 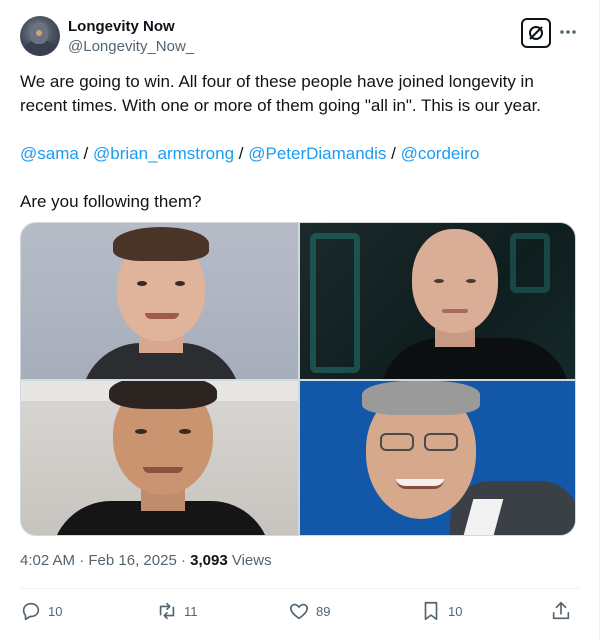 I want to click on author-handle: @Longevity_Now_, so click(x=131, y=47).